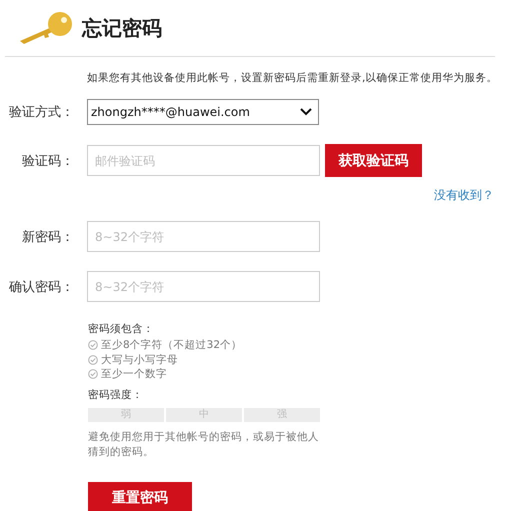  What do you see at coordinates (171, 345) in the screenshot?
I see `rule-text: 至少8个字符（不超过32个）` at bounding box center [171, 345].